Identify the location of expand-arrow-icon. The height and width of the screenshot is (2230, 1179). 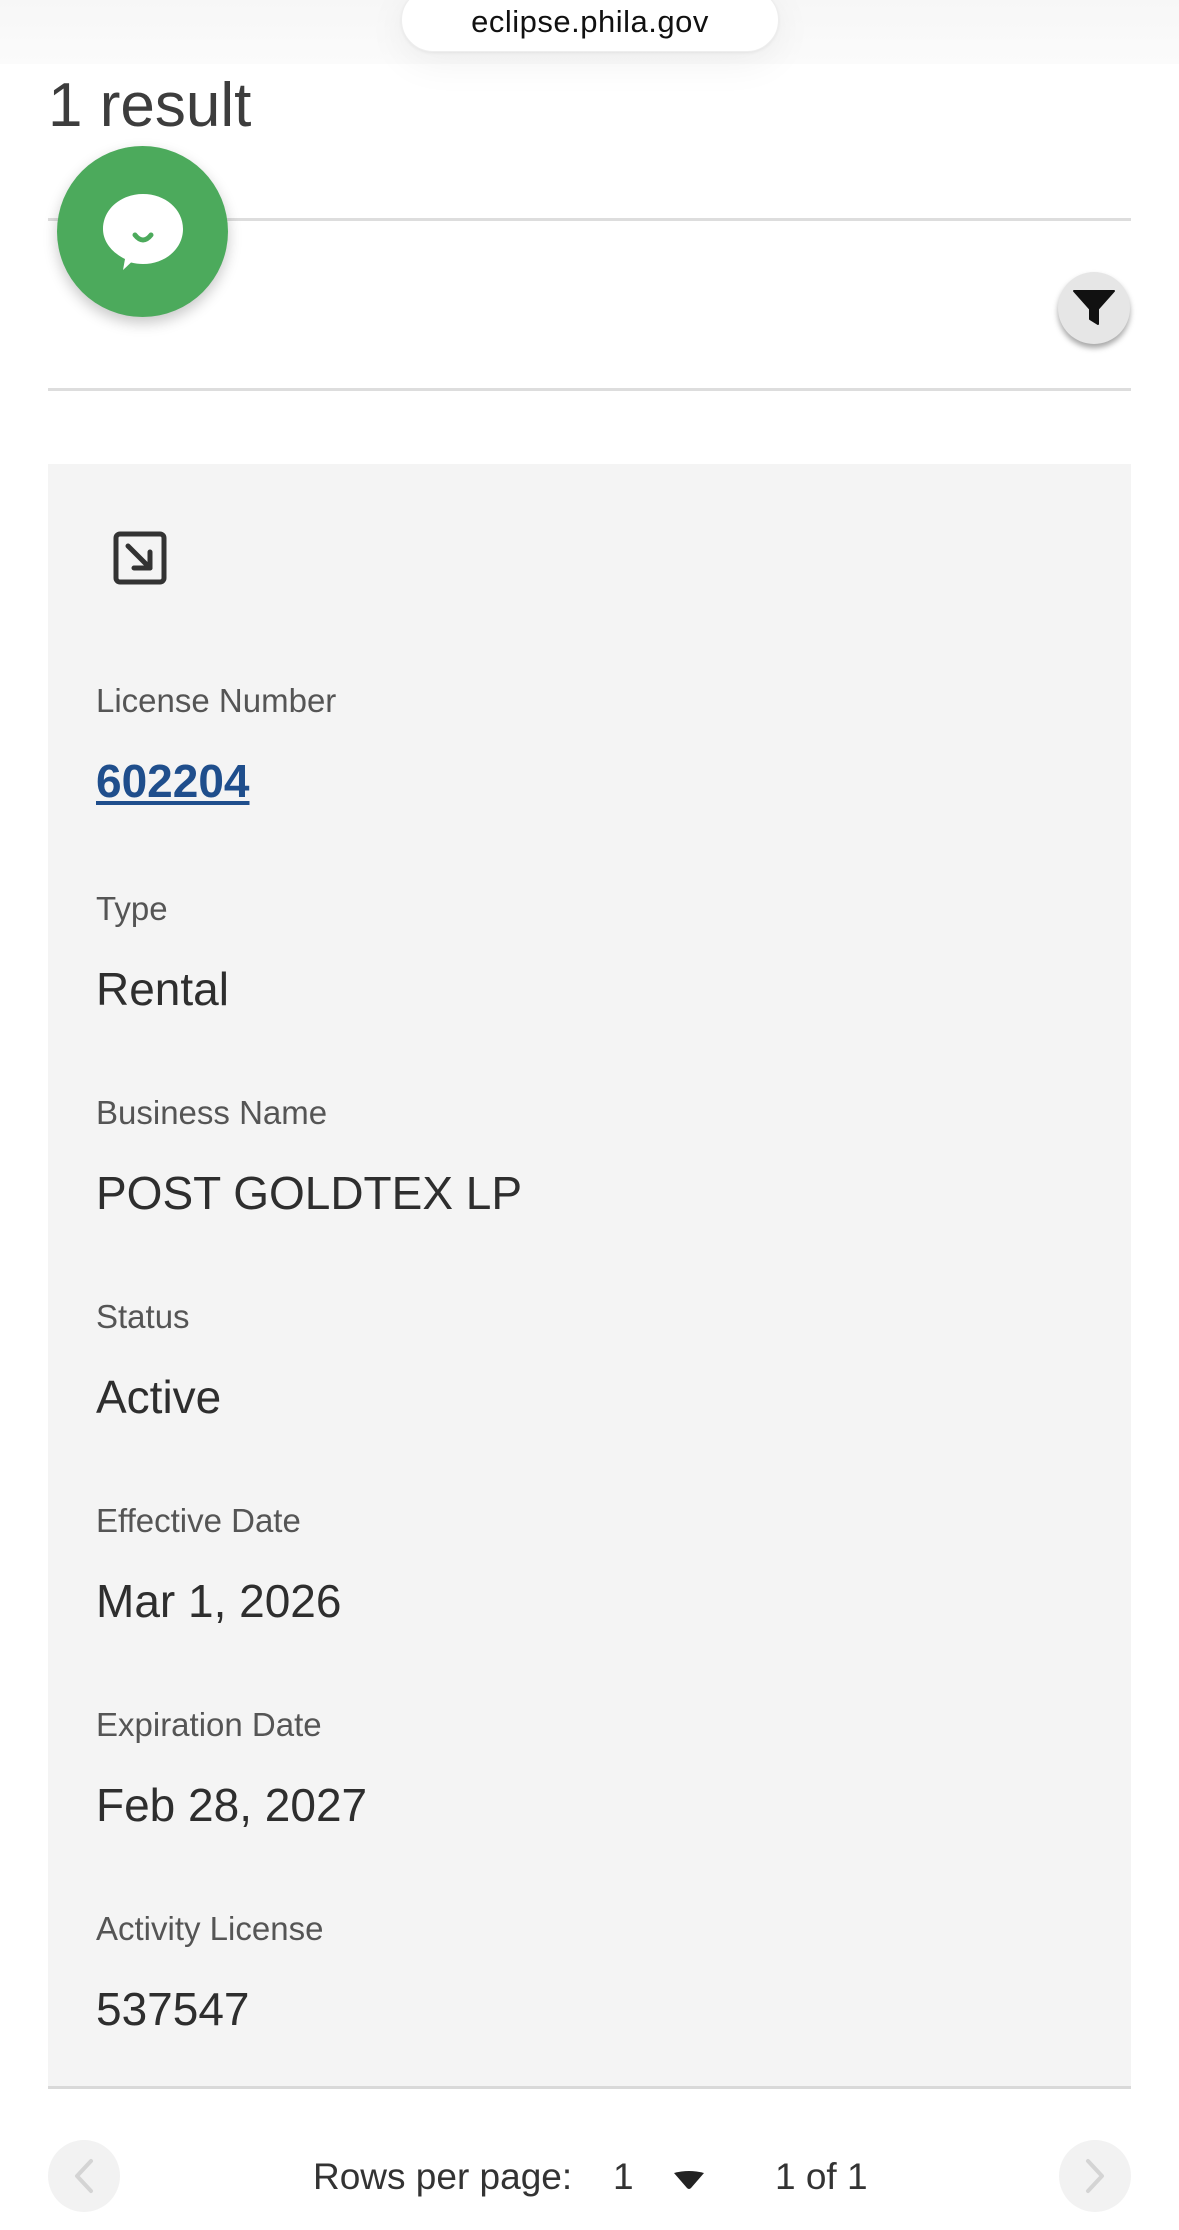
(140, 558).